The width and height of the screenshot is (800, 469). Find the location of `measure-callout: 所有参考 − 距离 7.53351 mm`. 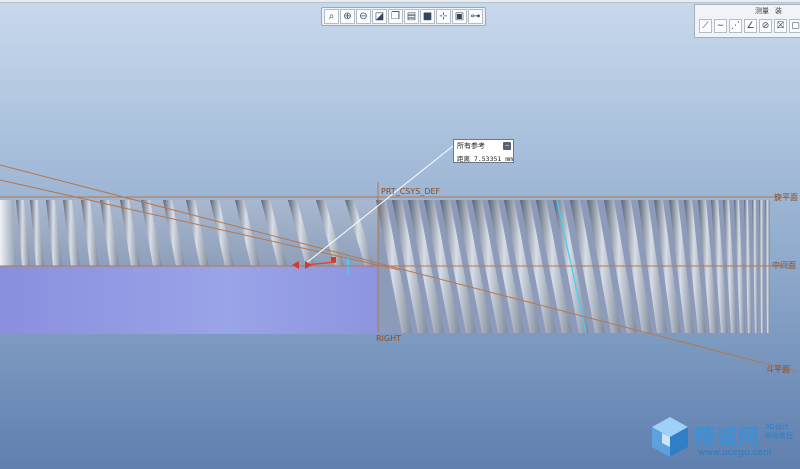

measure-callout: 所有参考 − 距离 7.53351 mm is located at coordinates (483, 151).